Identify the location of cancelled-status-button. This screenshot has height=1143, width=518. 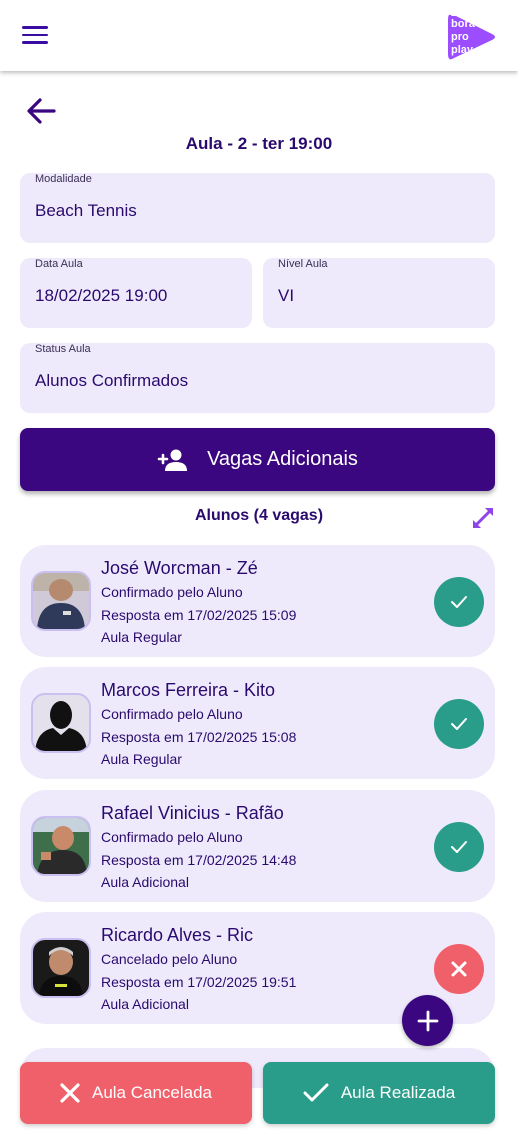
(459, 969).